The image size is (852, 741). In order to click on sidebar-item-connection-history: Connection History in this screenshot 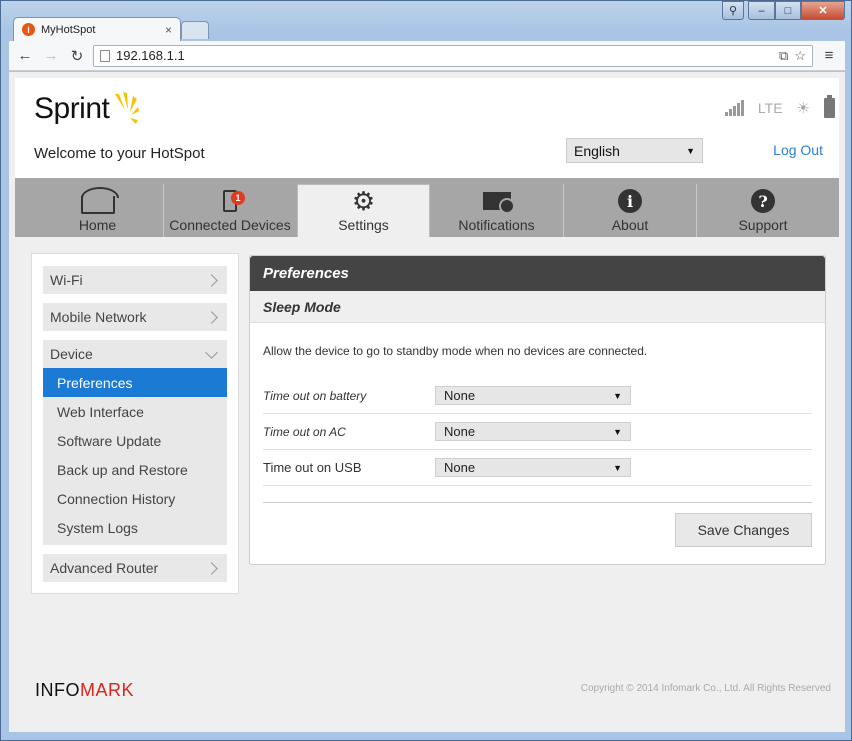, I will do `click(135, 498)`.